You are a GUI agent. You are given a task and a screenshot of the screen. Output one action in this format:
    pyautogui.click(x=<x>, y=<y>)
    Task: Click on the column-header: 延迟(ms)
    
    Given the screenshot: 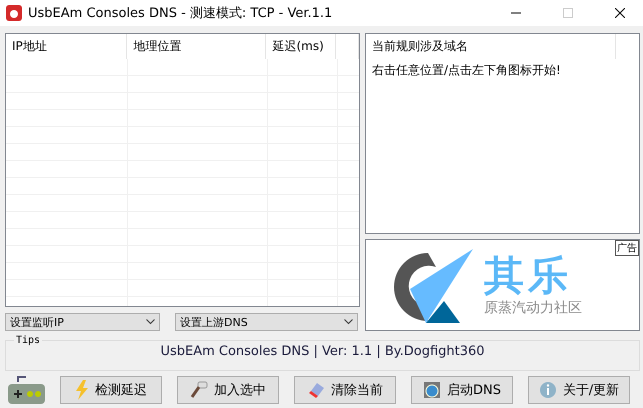 What is the action you would take?
    pyautogui.click(x=301, y=46)
    